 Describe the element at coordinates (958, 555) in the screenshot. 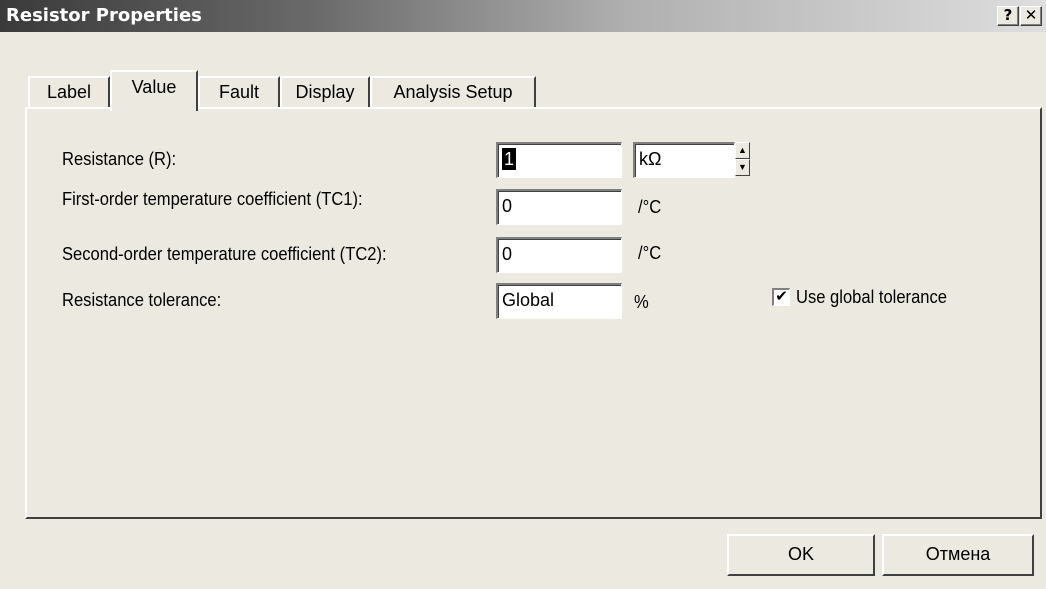

I see `cancel-button: Отмена` at that location.